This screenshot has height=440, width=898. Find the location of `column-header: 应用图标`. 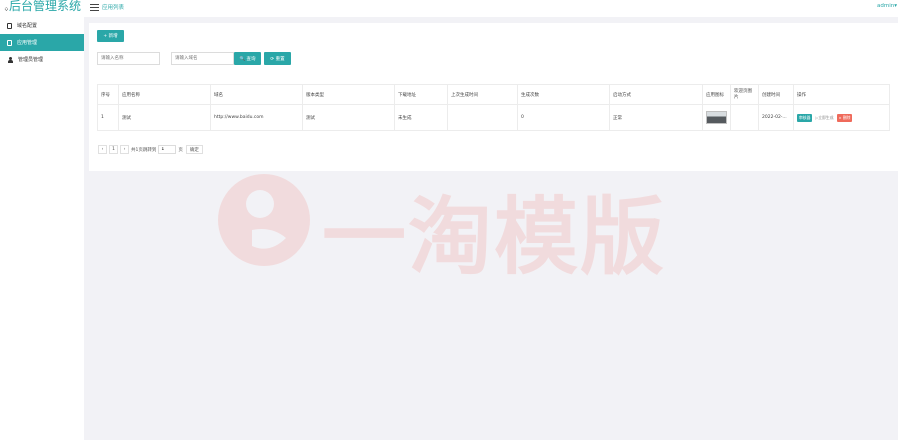

column-header: 应用图标 is located at coordinates (716, 94).